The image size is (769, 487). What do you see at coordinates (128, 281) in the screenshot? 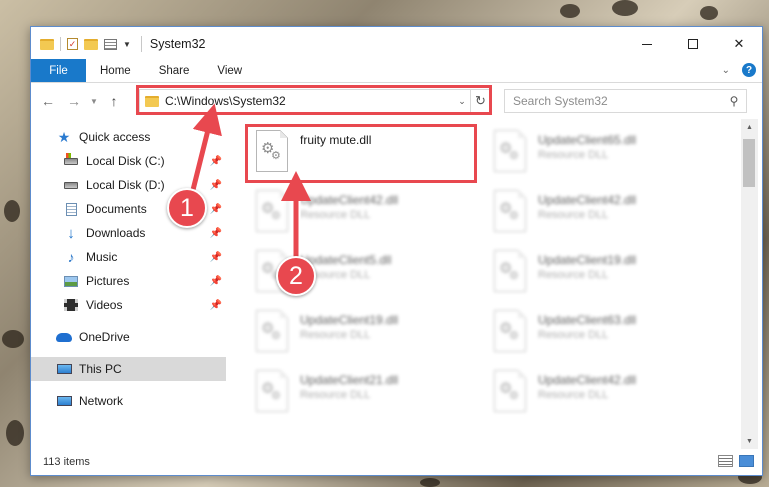
I see `sidebar-item-pictures: Pictures 📌` at bounding box center [128, 281].